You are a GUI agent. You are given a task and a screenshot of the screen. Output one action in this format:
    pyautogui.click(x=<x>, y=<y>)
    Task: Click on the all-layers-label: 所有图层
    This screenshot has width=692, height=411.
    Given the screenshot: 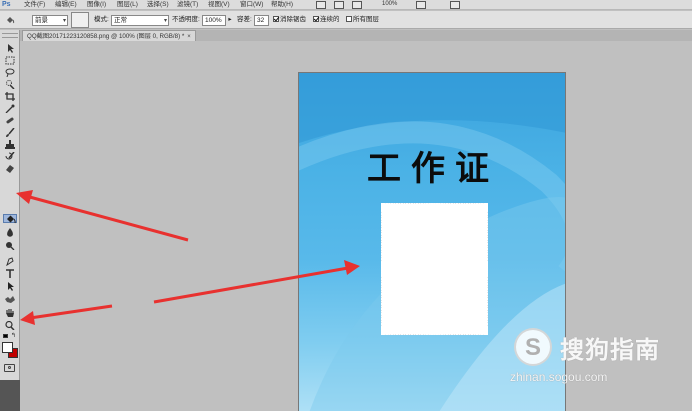 What is the action you would take?
    pyautogui.click(x=366, y=19)
    